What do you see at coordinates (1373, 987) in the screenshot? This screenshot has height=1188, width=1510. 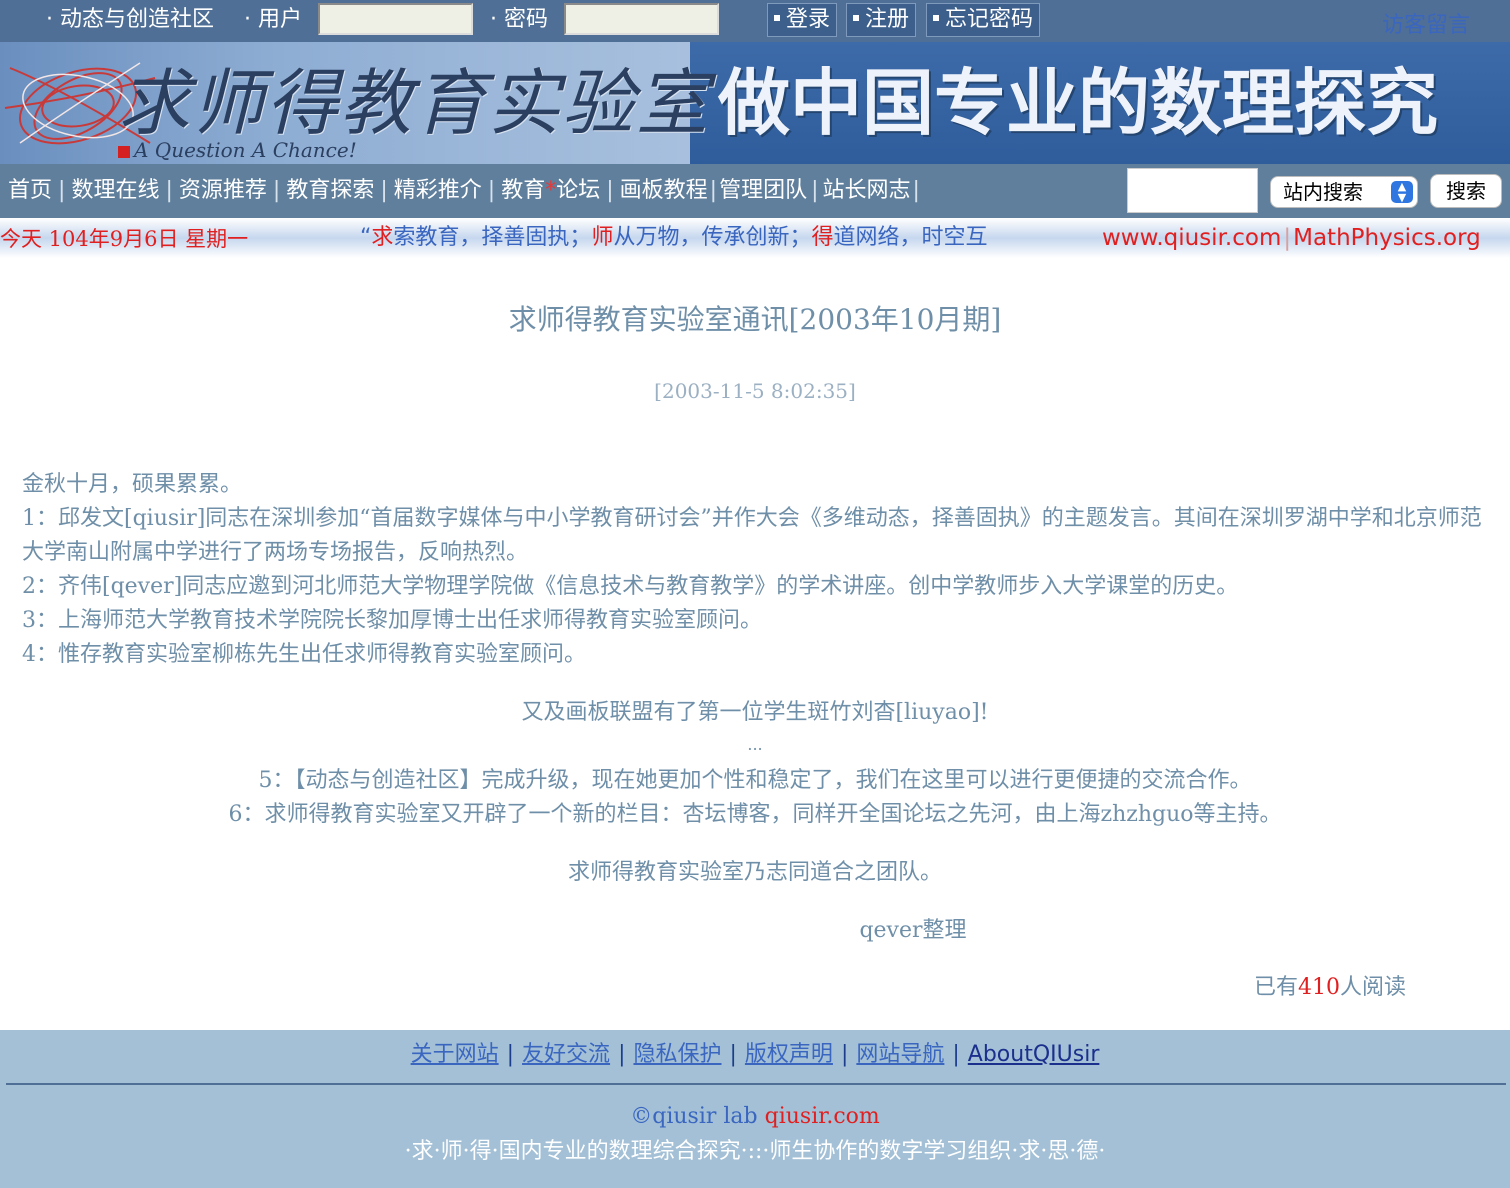 I see `read-count-post: 人阅读` at bounding box center [1373, 987].